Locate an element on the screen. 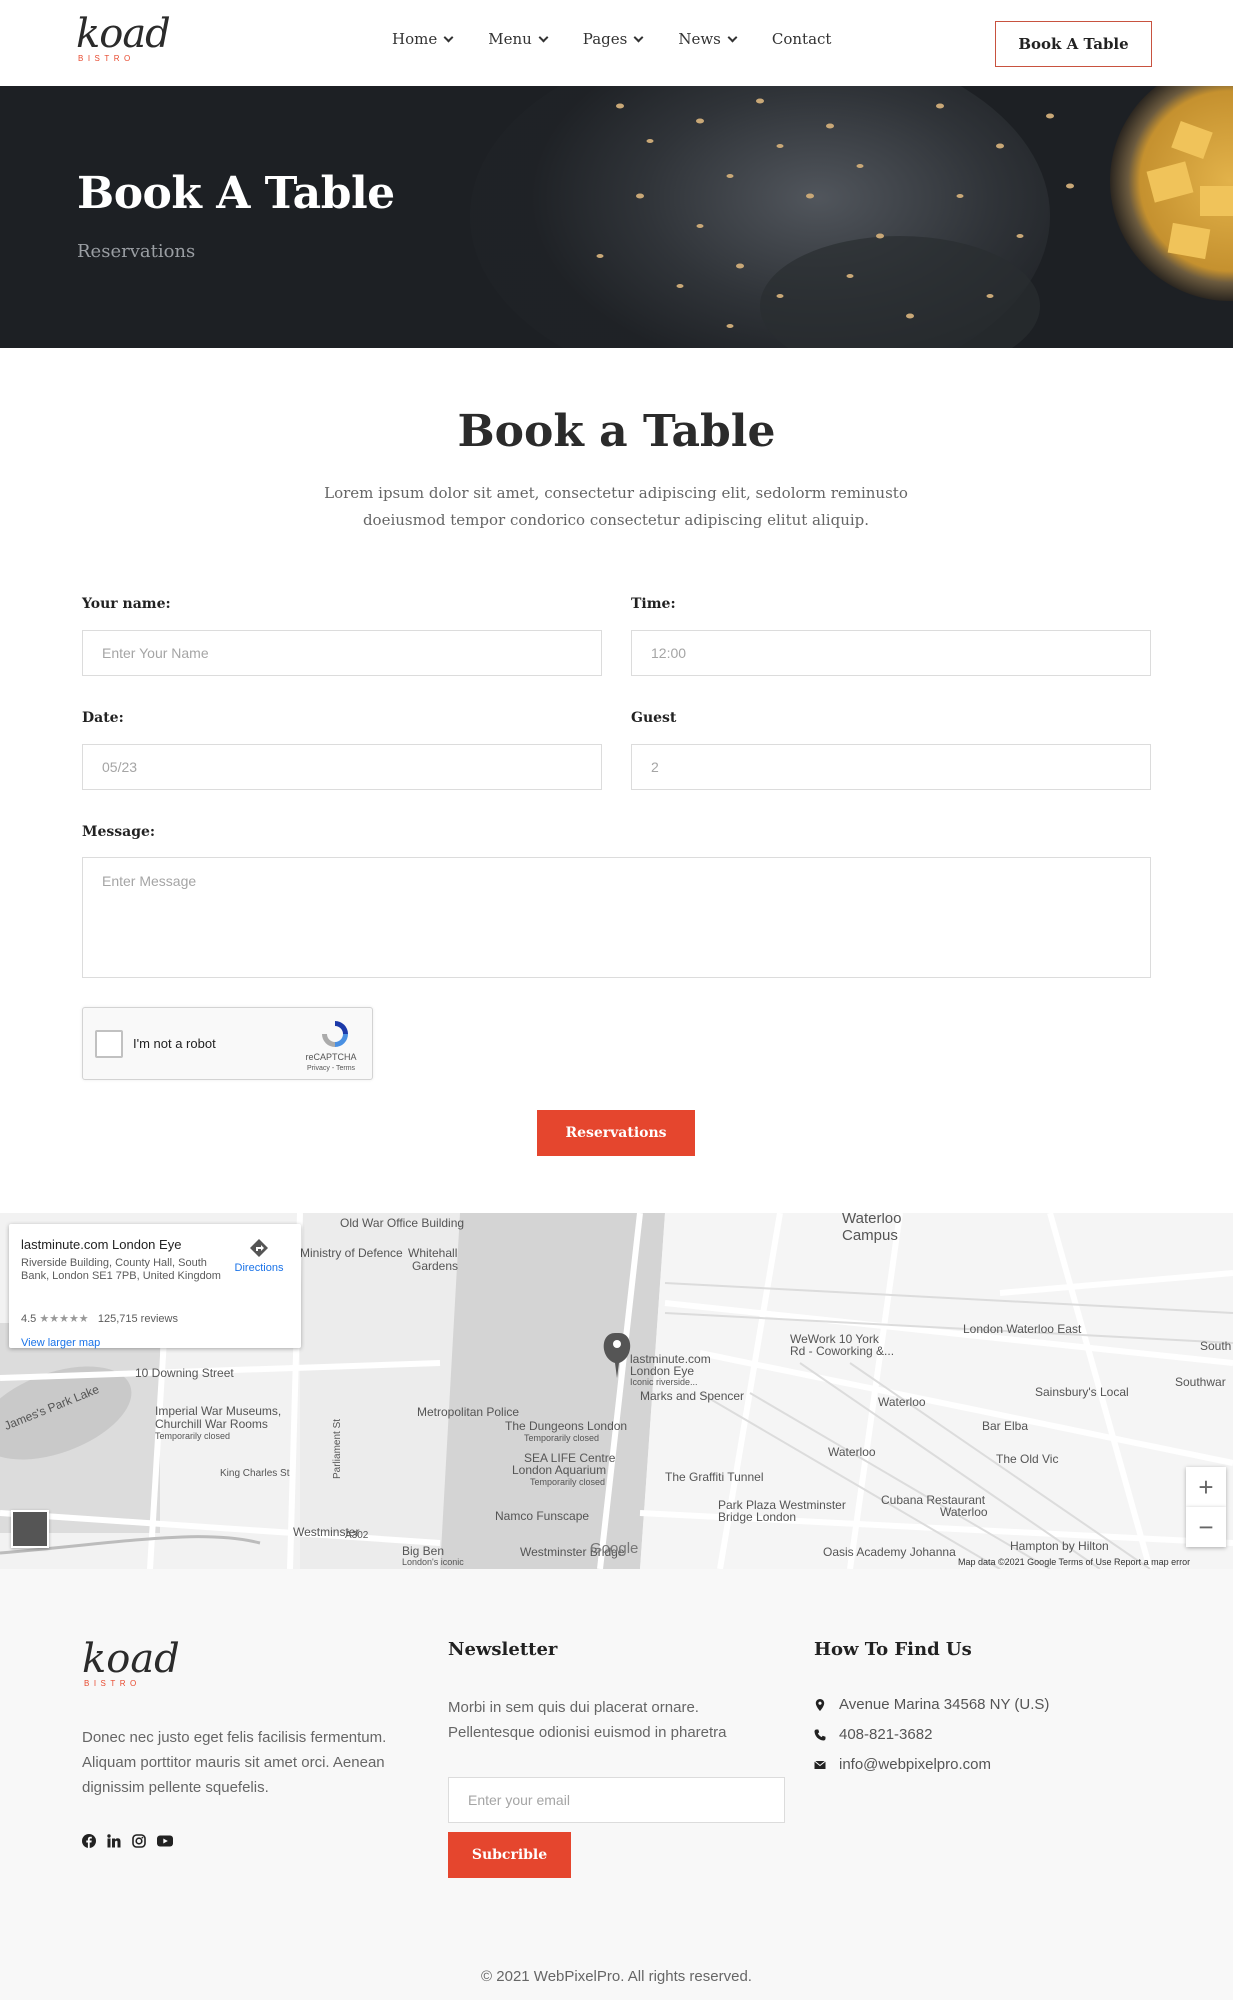 The image size is (1233, 2000). footer-logo-script: koad is located at coordinates (131, 1659).